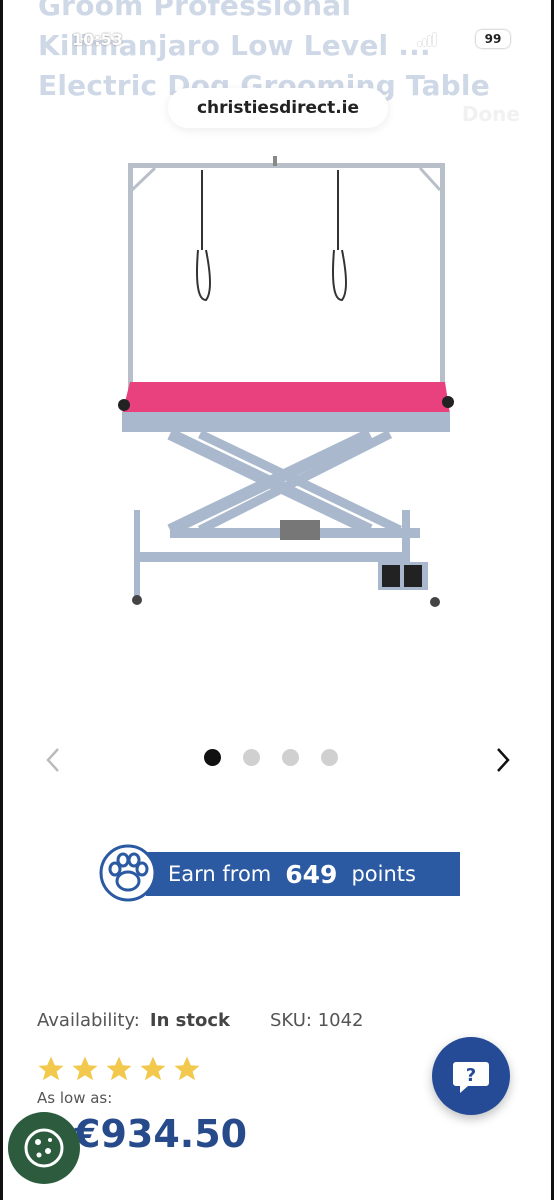  I want to click on done-button: Done, so click(491, 114).